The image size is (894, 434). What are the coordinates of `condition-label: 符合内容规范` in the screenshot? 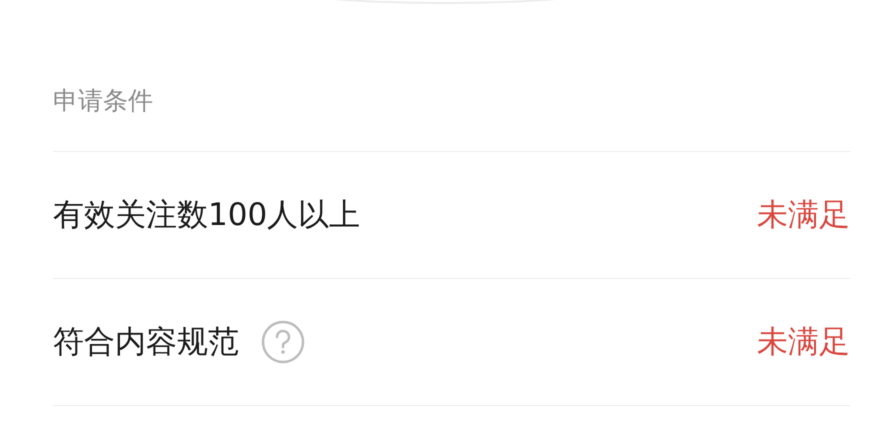 It's located at (146, 342).